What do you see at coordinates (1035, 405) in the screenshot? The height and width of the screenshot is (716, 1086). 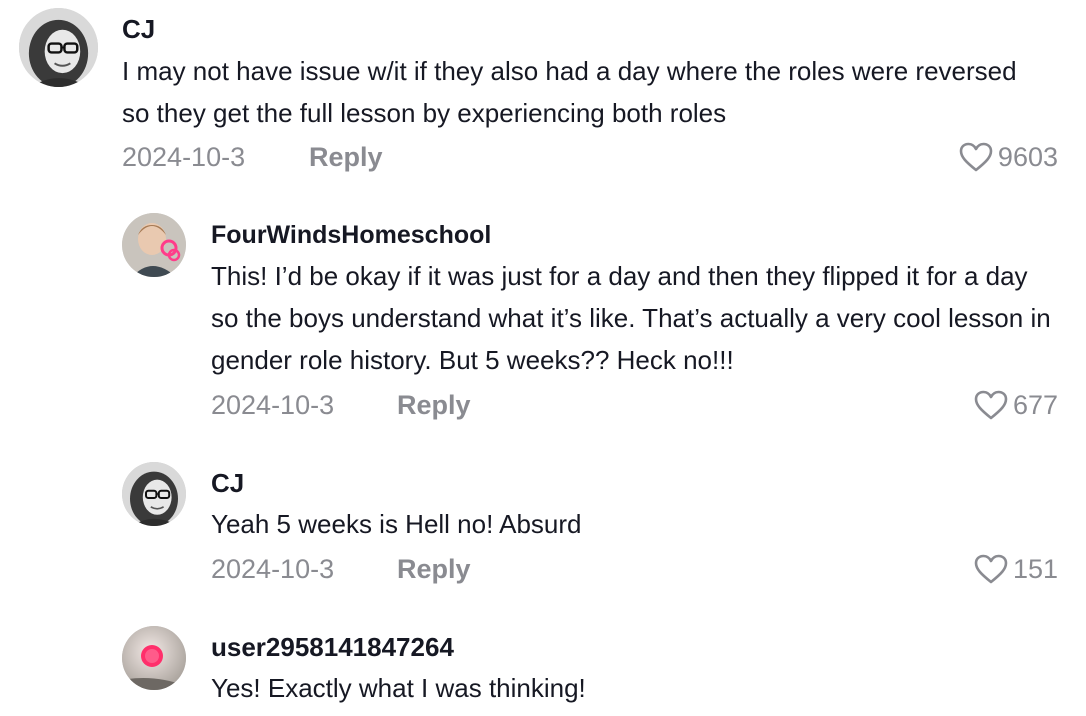 I see `like-count: 677` at bounding box center [1035, 405].